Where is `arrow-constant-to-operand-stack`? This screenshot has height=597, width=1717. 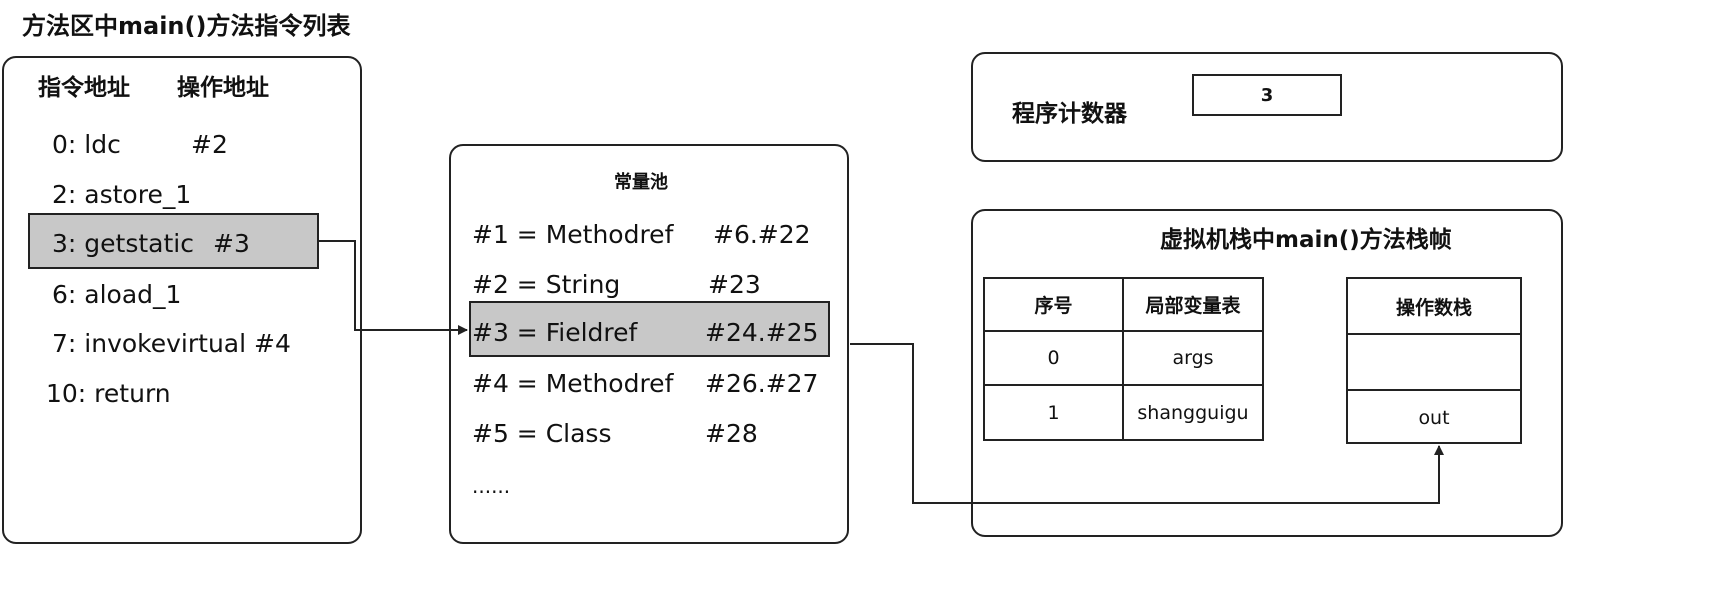
arrow-constant-to-operand-stack is located at coordinates (1147, 423).